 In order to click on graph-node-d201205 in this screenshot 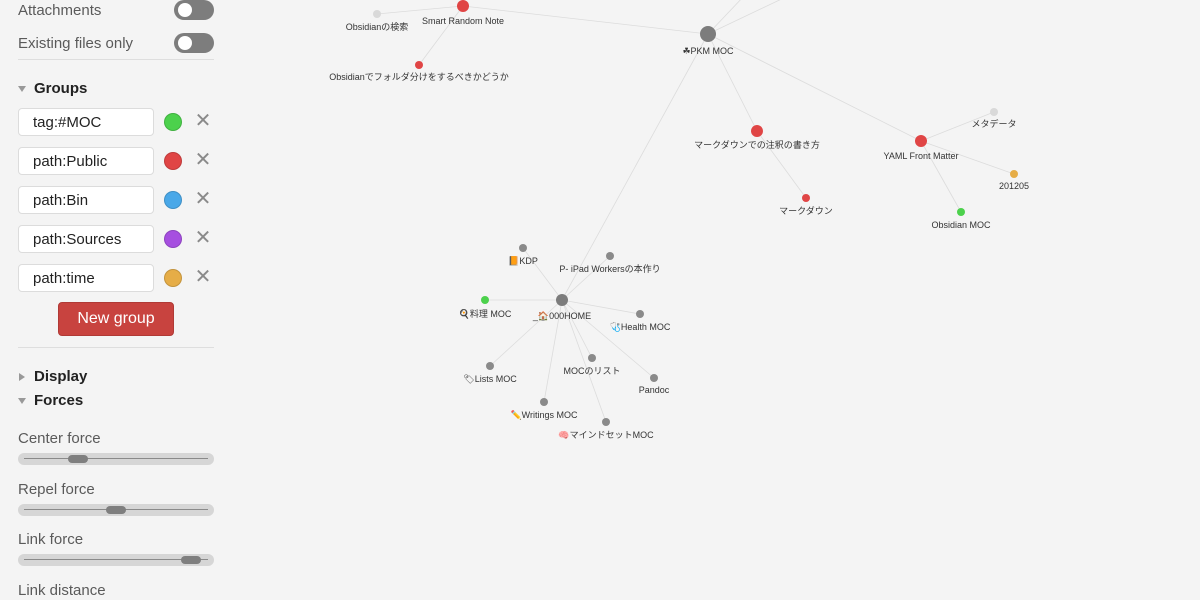, I will do `click(1014, 174)`.